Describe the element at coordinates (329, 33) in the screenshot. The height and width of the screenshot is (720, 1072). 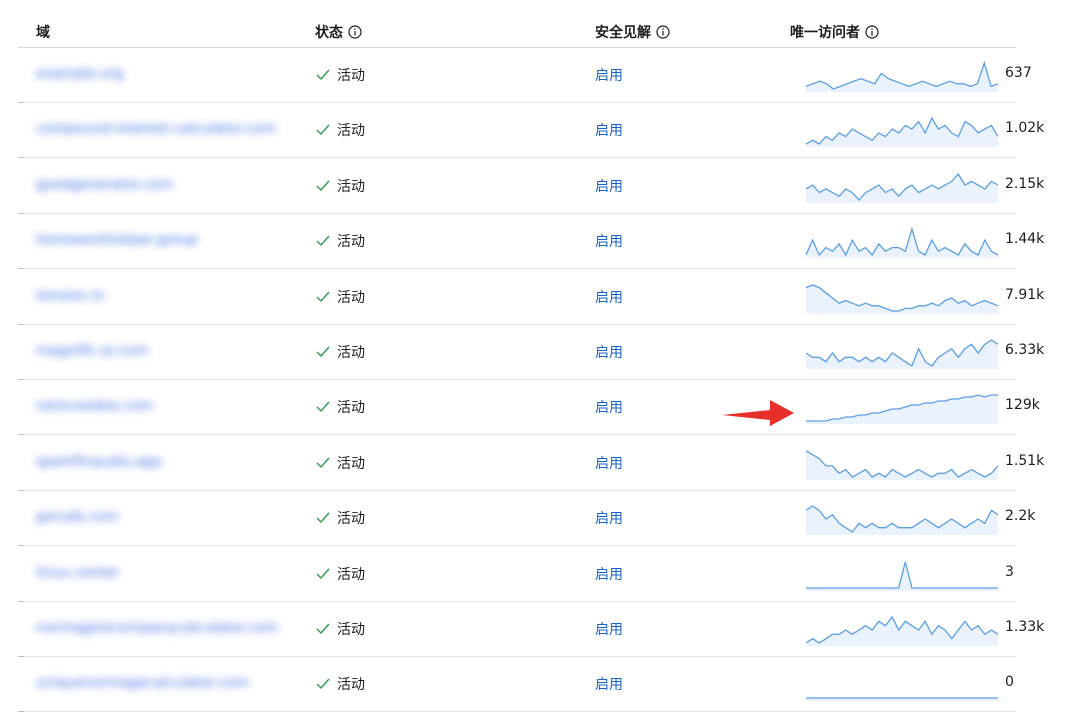
I see `header-status-label: 状态` at that location.